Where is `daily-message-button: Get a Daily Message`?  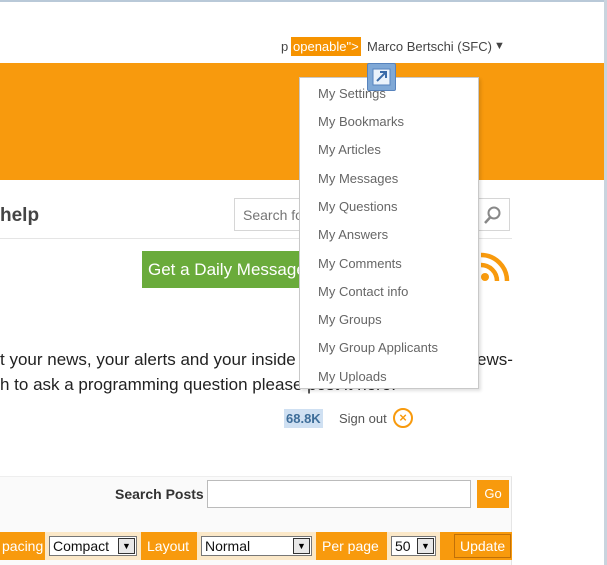
daily-message-button: Get a Daily Message is located at coordinates (224, 269).